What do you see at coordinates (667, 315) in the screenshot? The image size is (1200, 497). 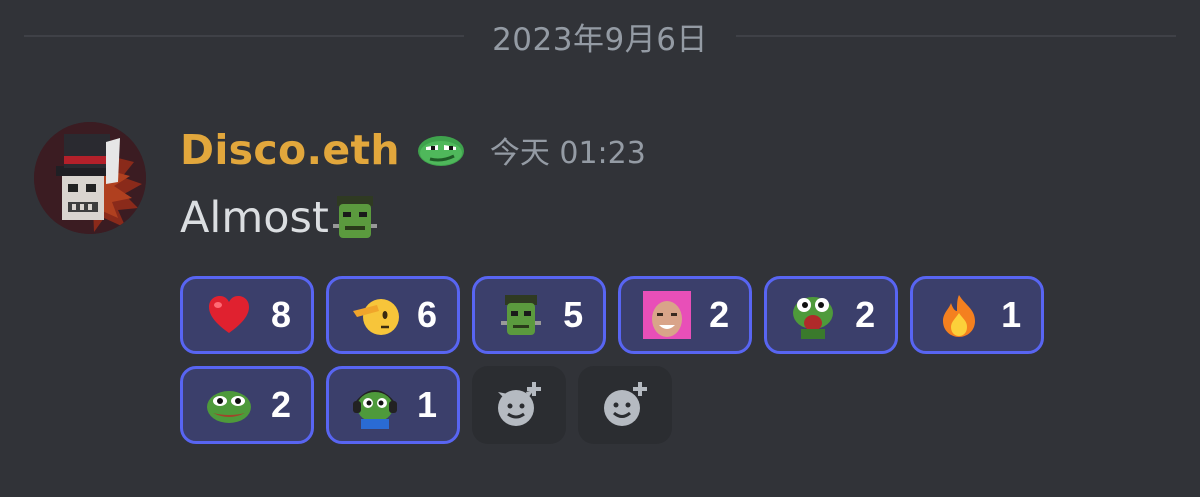 I see `pink-guy-emoji` at bounding box center [667, 315].